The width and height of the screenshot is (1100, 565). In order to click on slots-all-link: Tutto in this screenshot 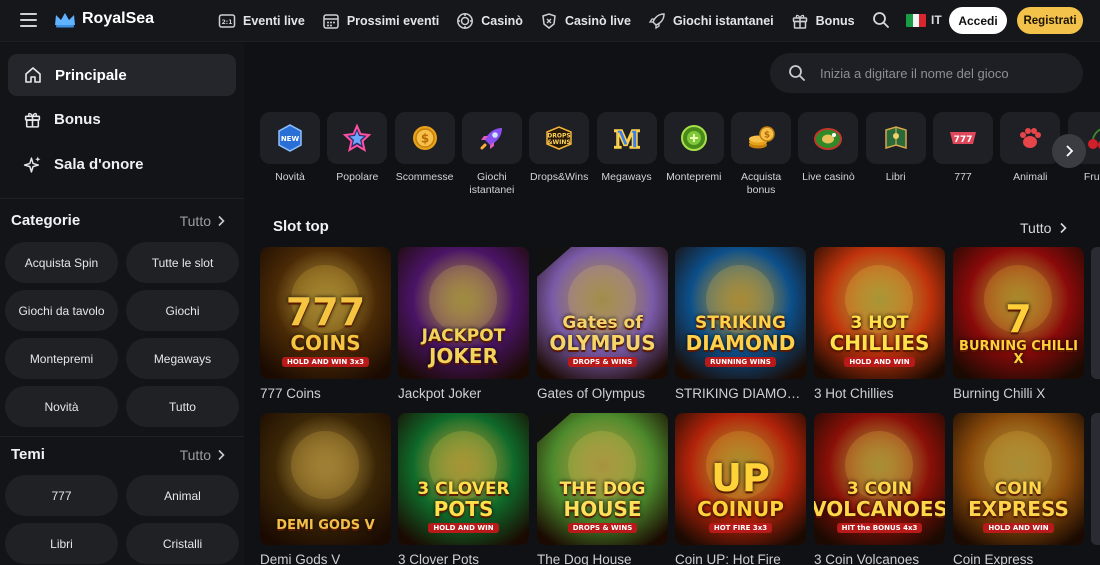, I will do `click(1044, 228)`.